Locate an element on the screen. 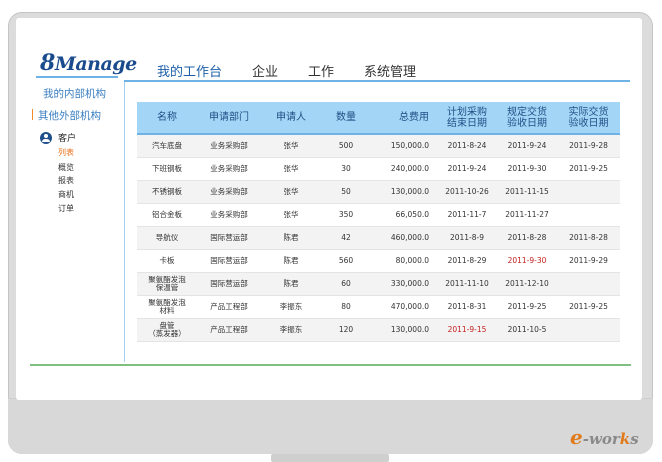  table-cell: 2011-8-9 is located at coordinates (467, 237).